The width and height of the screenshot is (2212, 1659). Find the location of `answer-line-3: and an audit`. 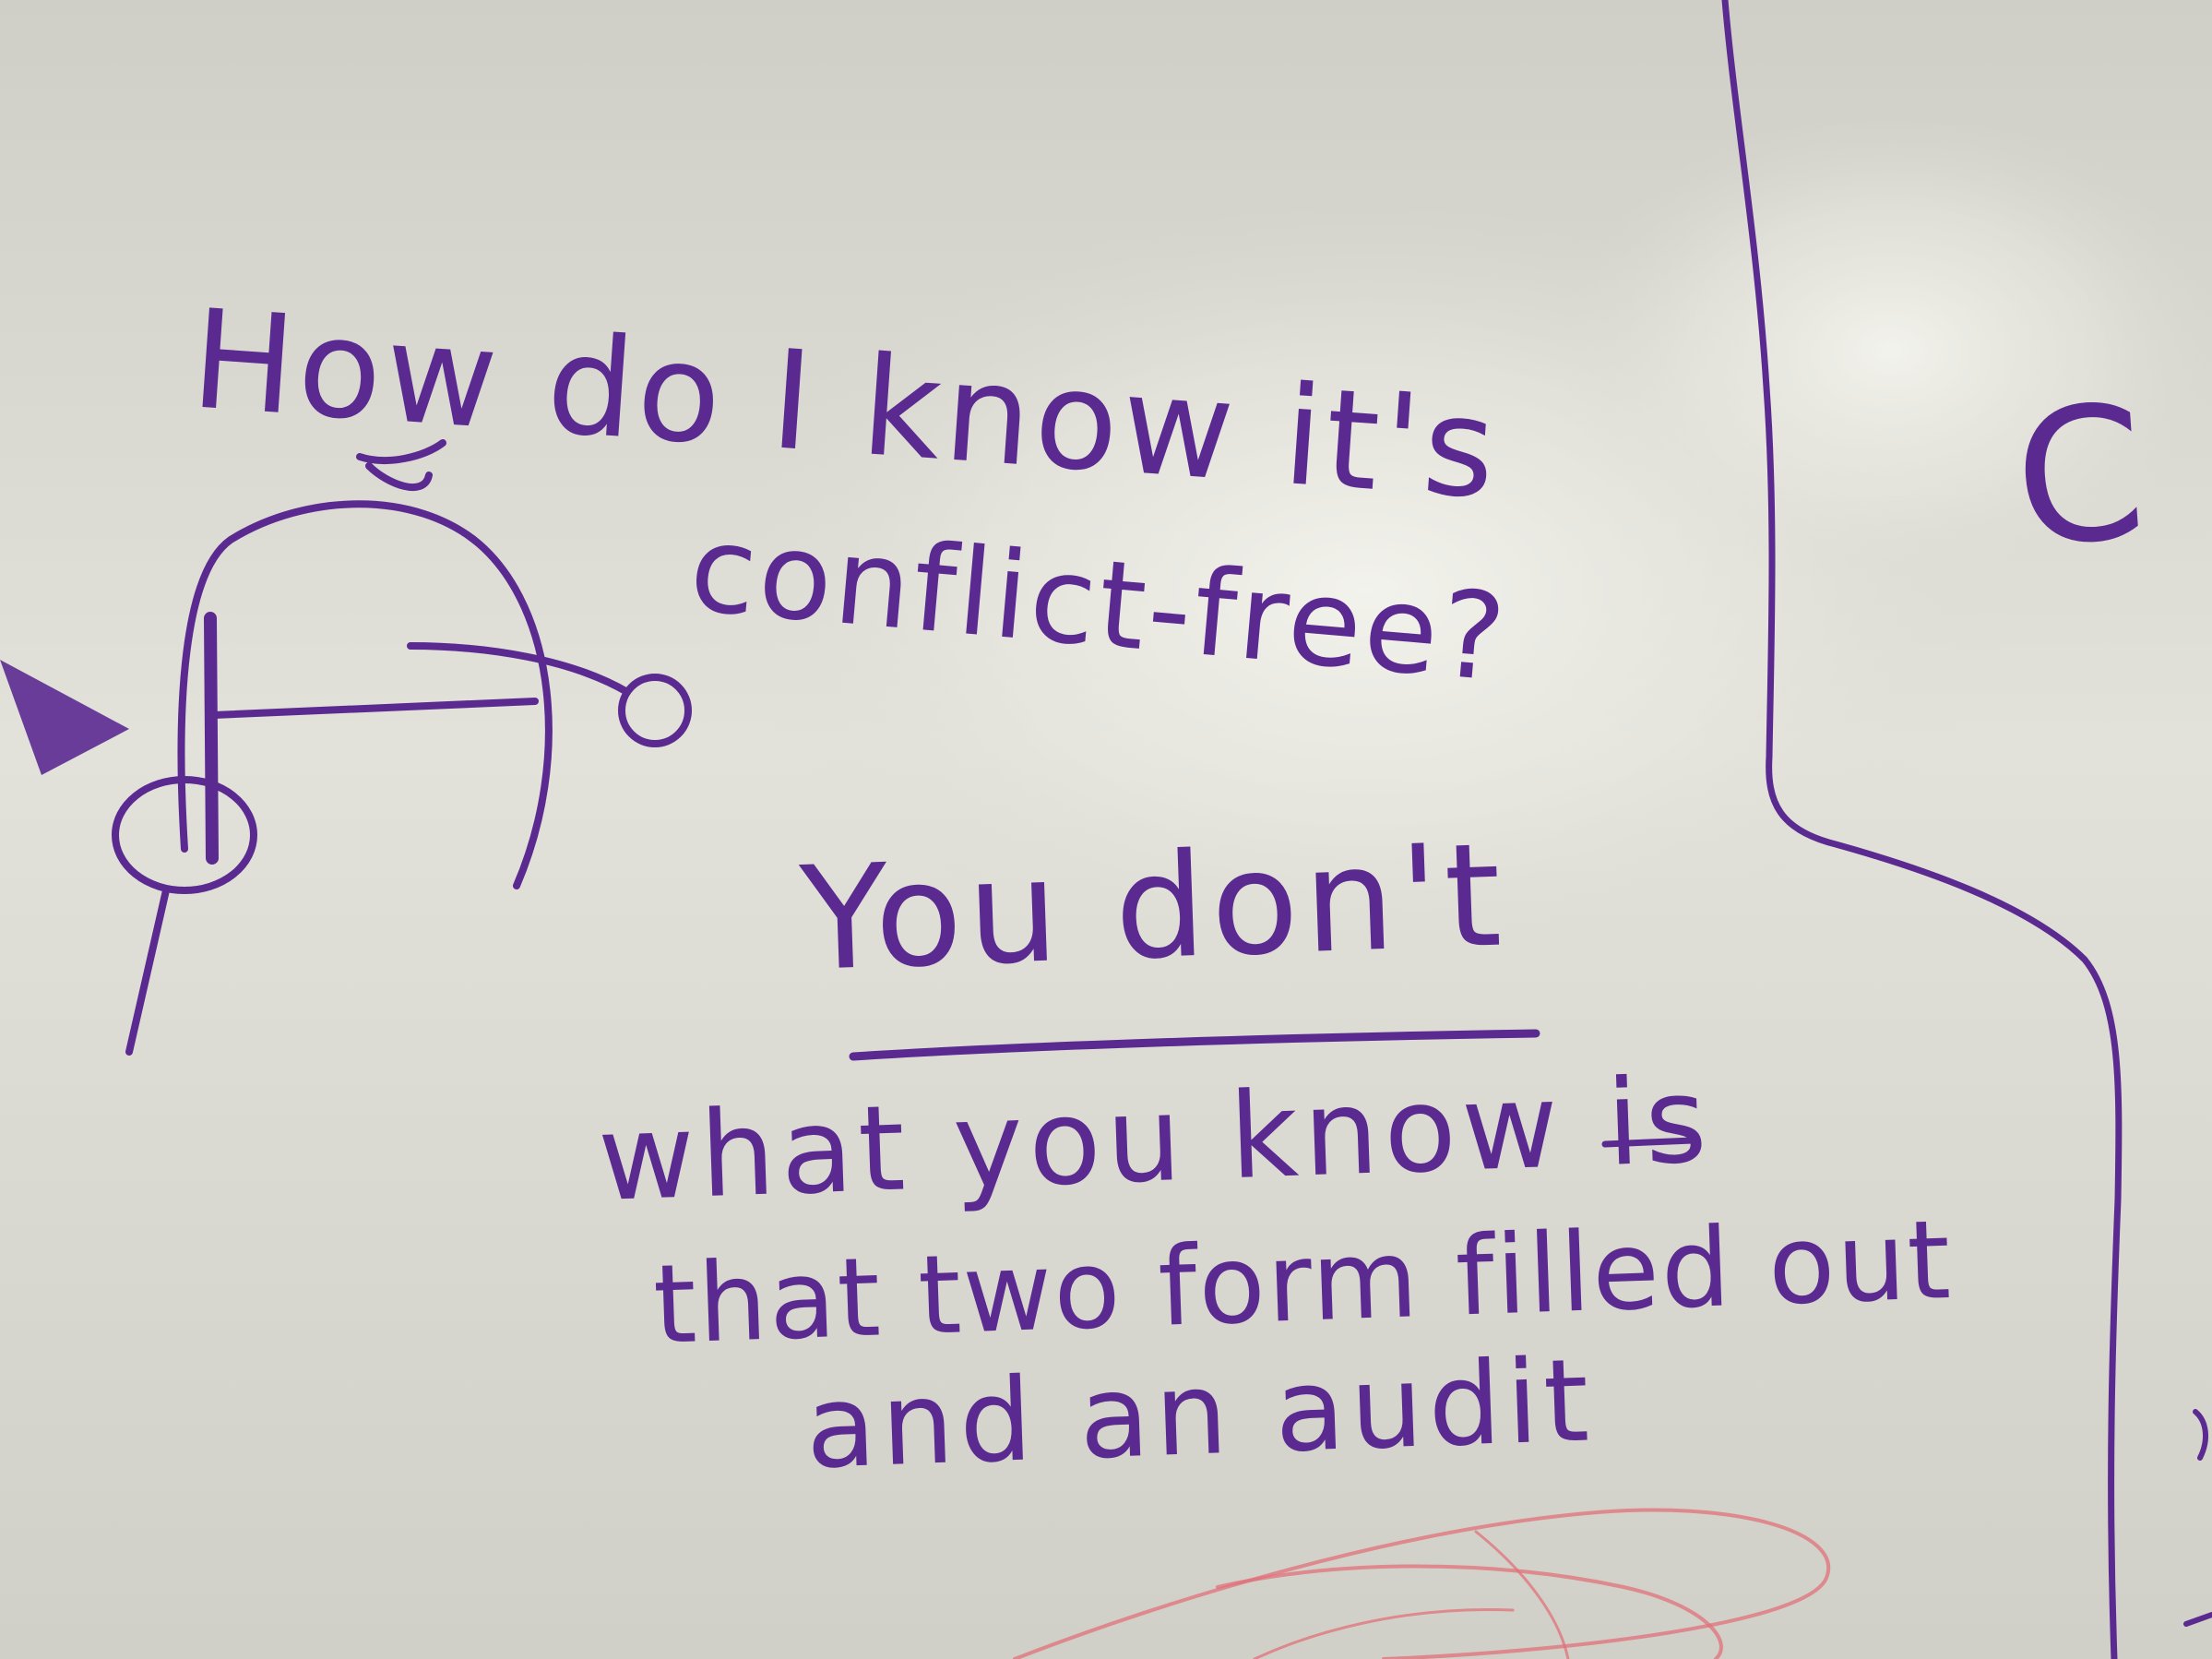

answer-line-3: and an audit is located at coordinates (1200, 1414).